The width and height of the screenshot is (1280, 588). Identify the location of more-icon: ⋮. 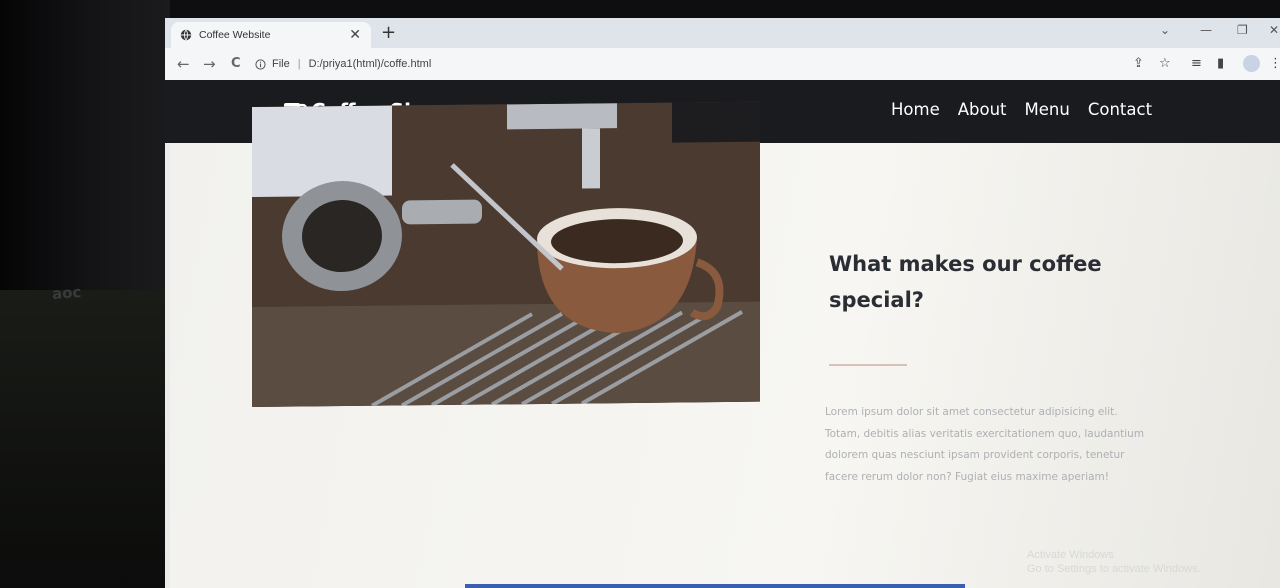
(1274, 63).